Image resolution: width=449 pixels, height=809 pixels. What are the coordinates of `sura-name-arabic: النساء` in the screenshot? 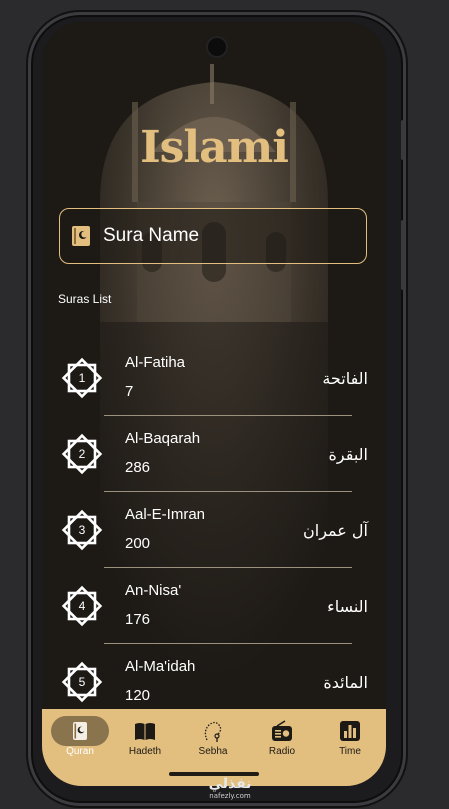 It's located at (347, 606).